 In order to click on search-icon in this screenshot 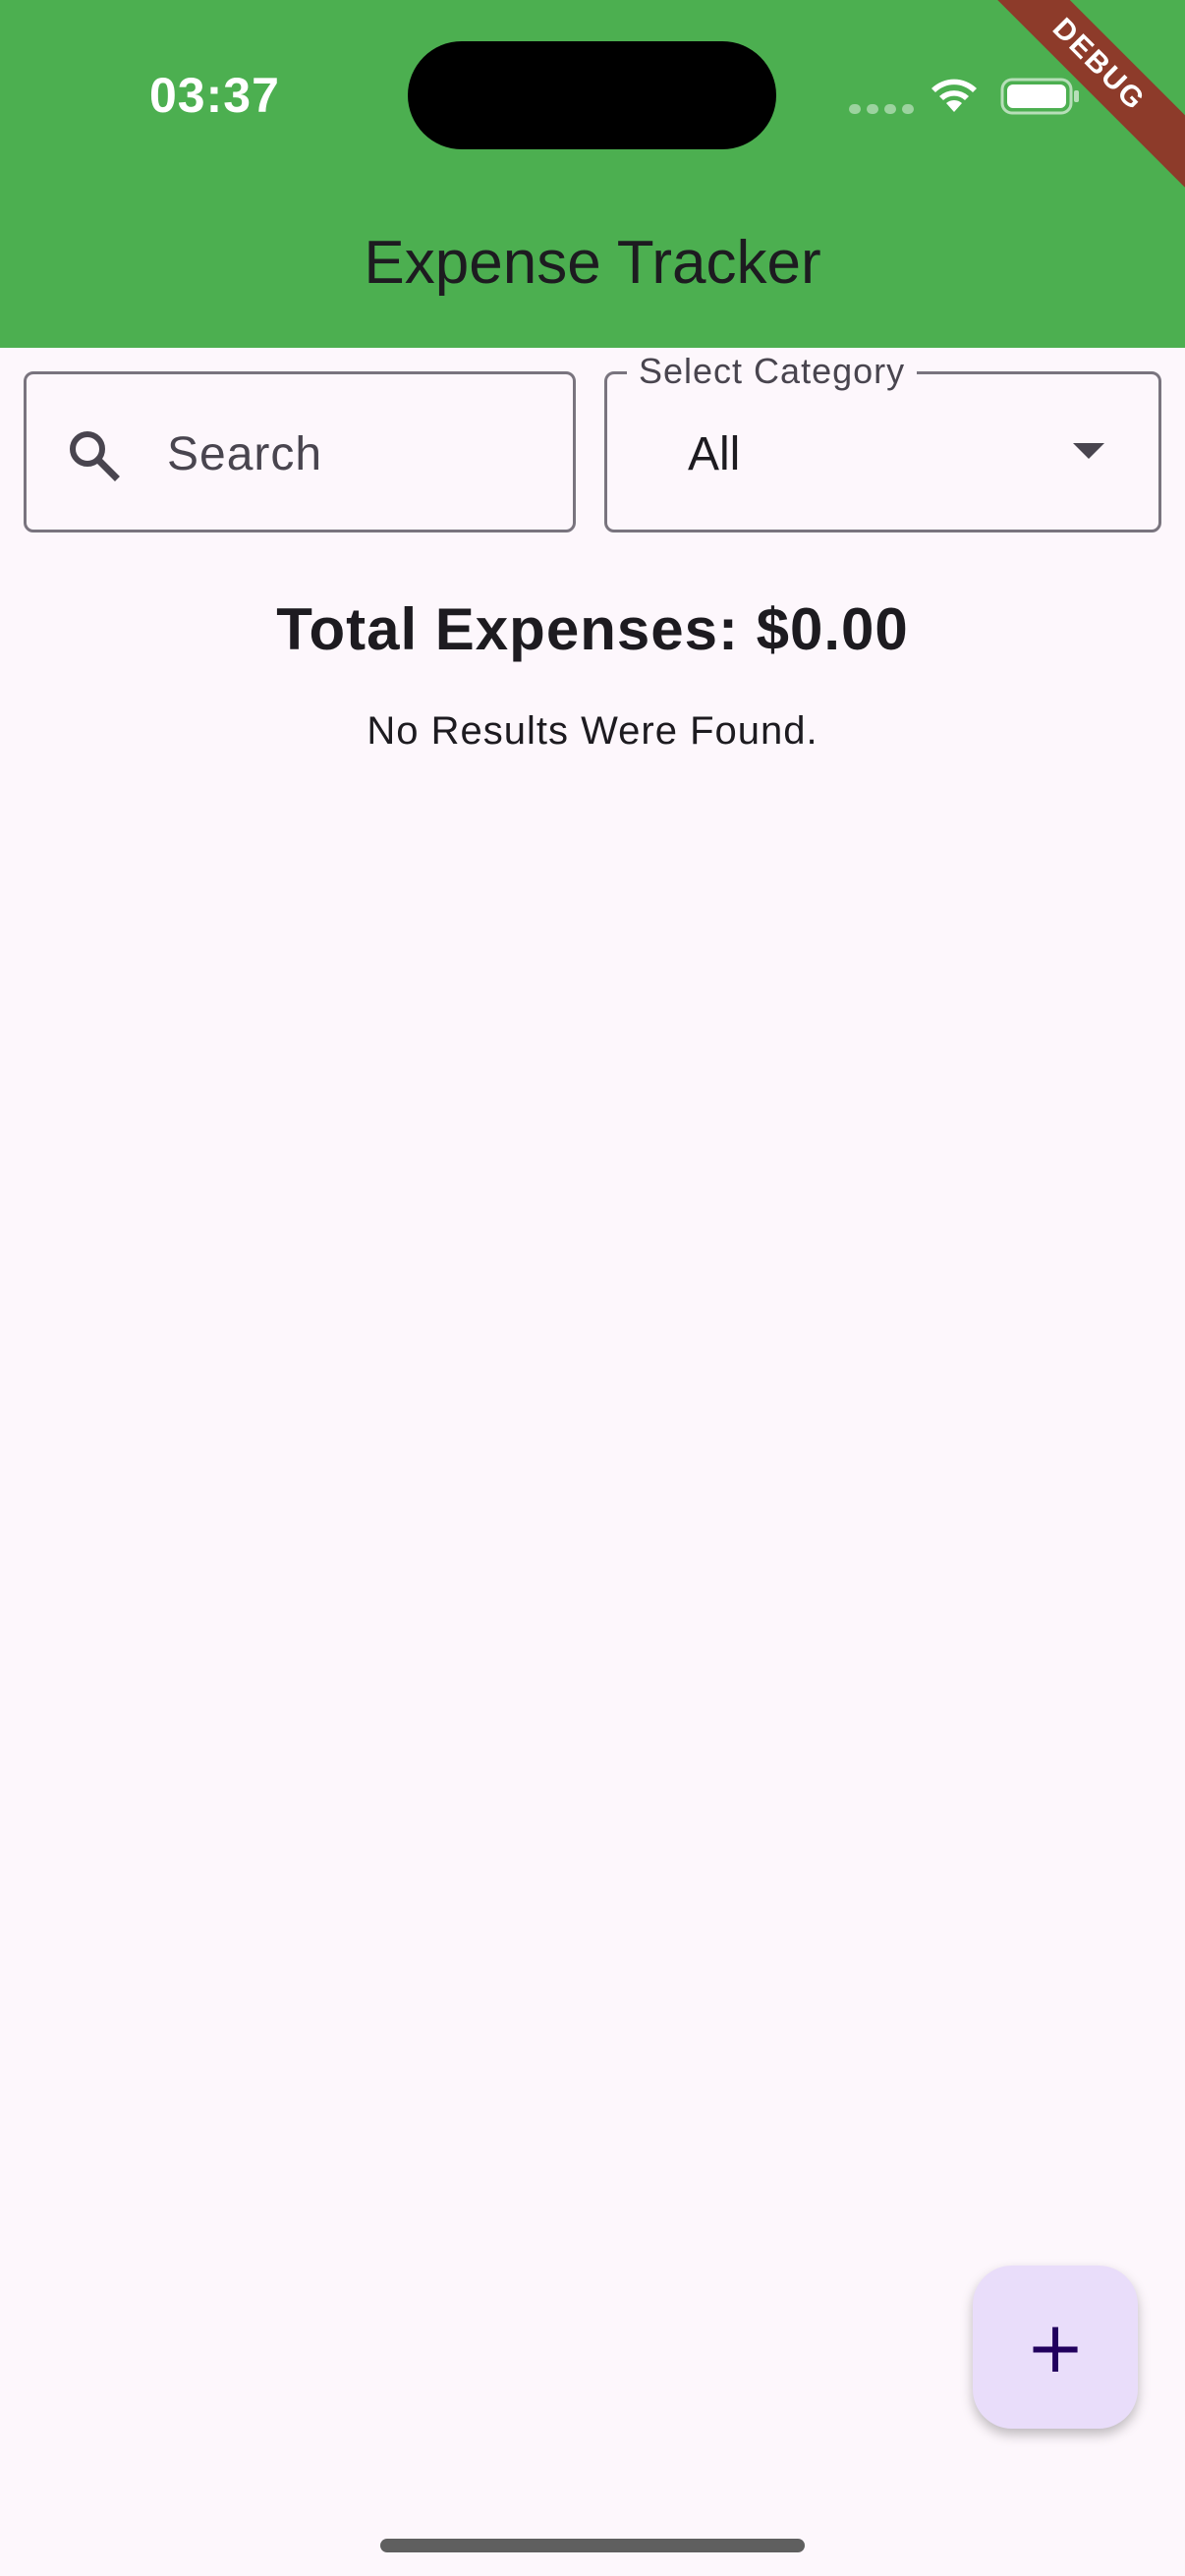, I will do `click(95, 456)`.